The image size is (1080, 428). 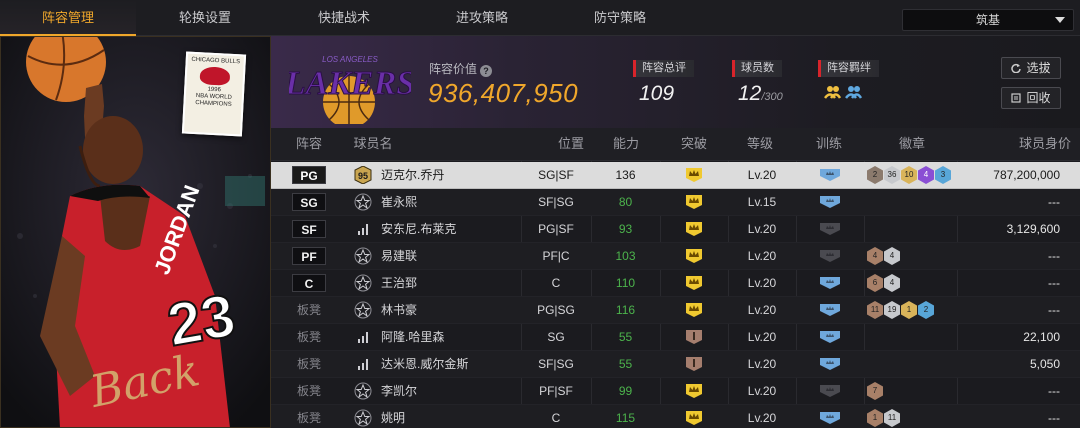 What do you see at coordinates (399, 283) in the screenshot?
I see `player-name: 王治郅` at bounding box center [399, 283].